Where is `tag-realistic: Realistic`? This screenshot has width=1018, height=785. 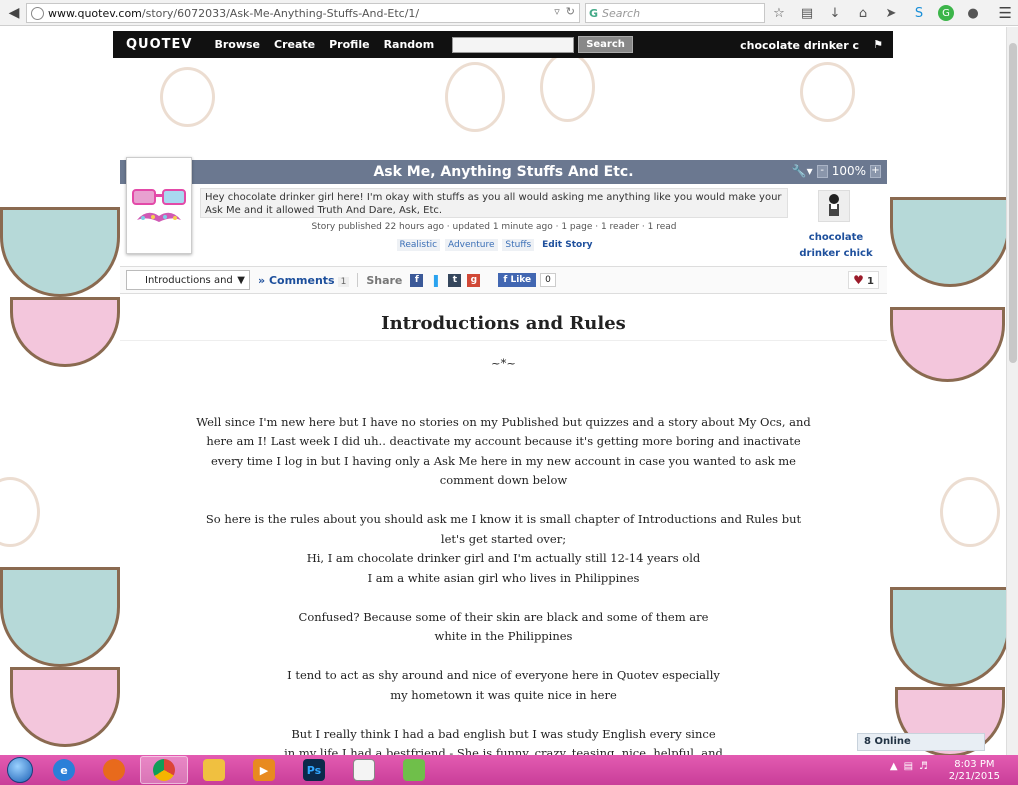 tag-realistic: Realistic is located at coordinates (418, 245).